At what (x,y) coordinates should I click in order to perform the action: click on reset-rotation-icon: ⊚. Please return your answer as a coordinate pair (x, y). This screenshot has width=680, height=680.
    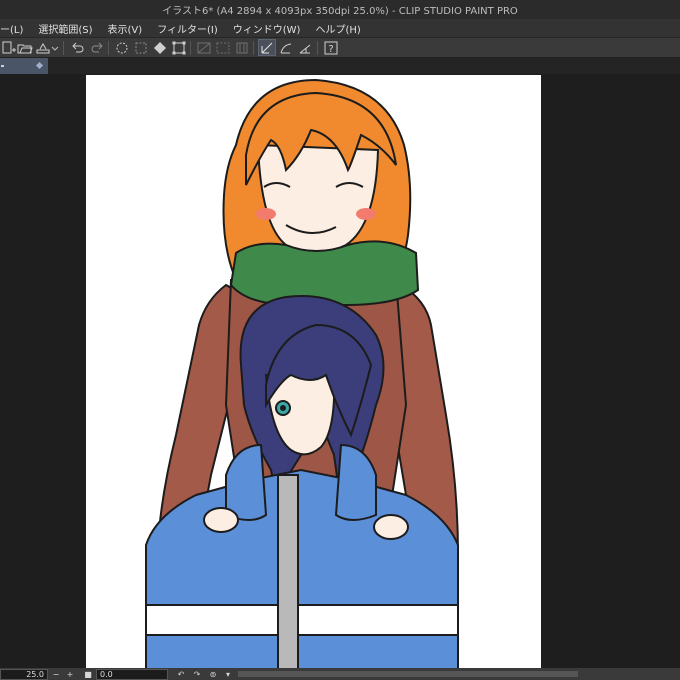
    Looking at the image, I should click on (213, 674).